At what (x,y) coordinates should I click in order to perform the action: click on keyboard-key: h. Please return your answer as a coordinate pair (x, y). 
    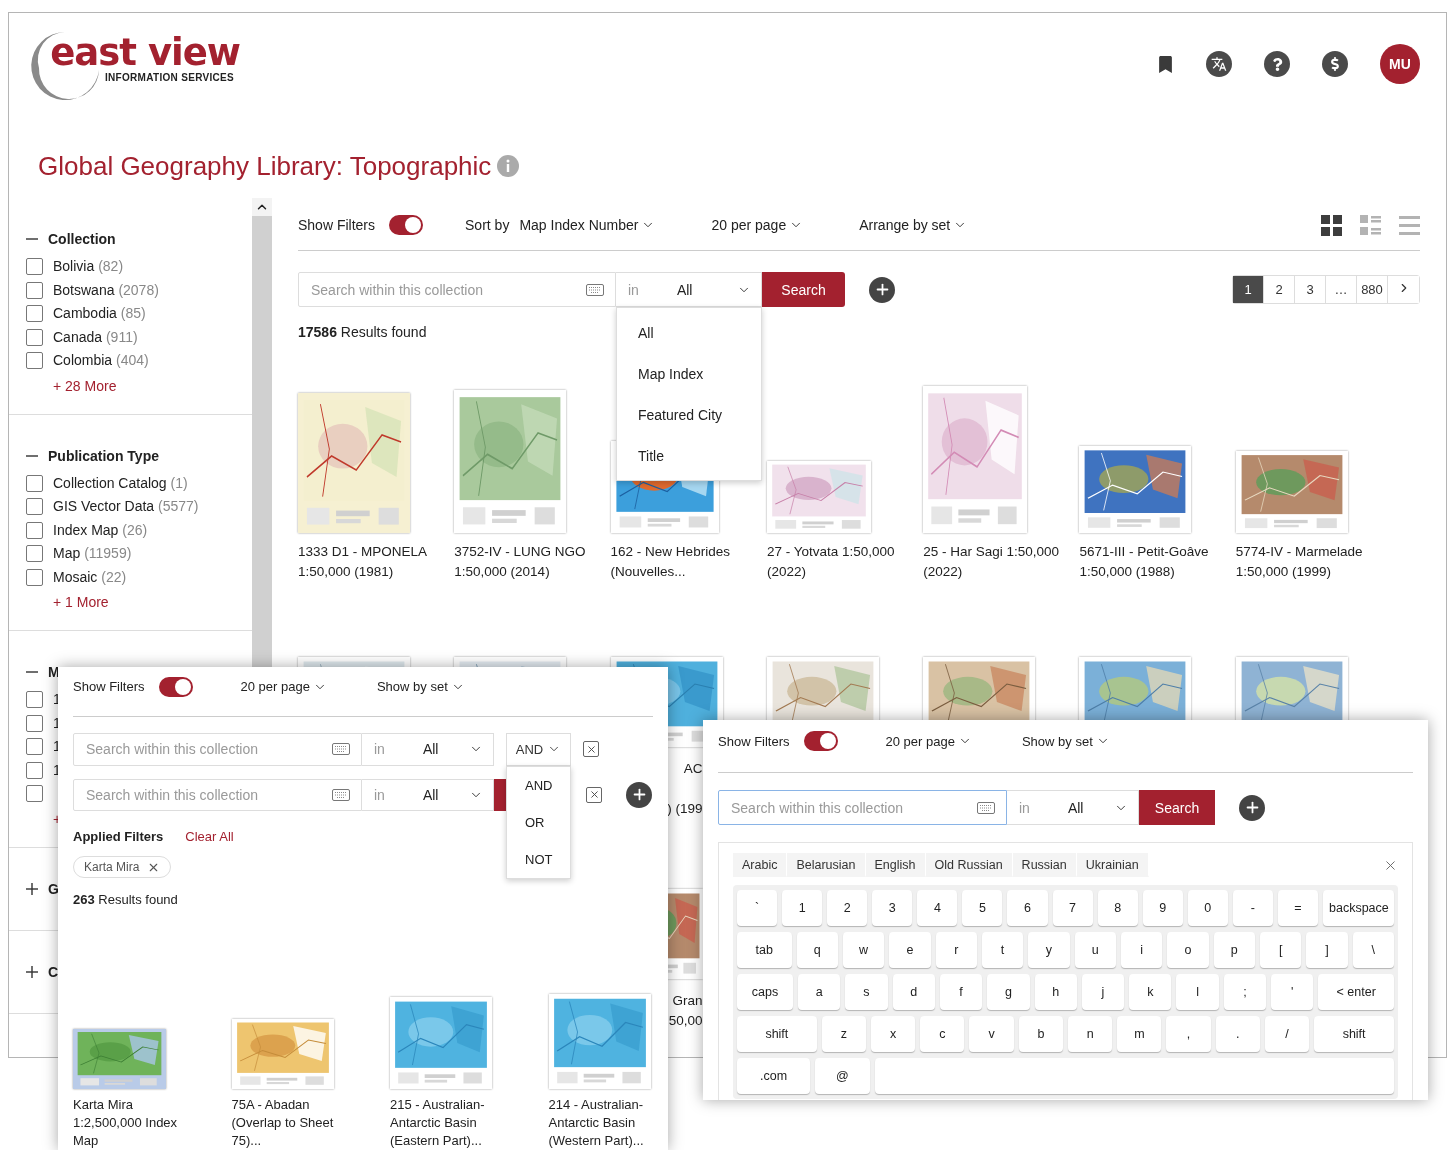
    Looking at the image, I should click on (1055, 992).